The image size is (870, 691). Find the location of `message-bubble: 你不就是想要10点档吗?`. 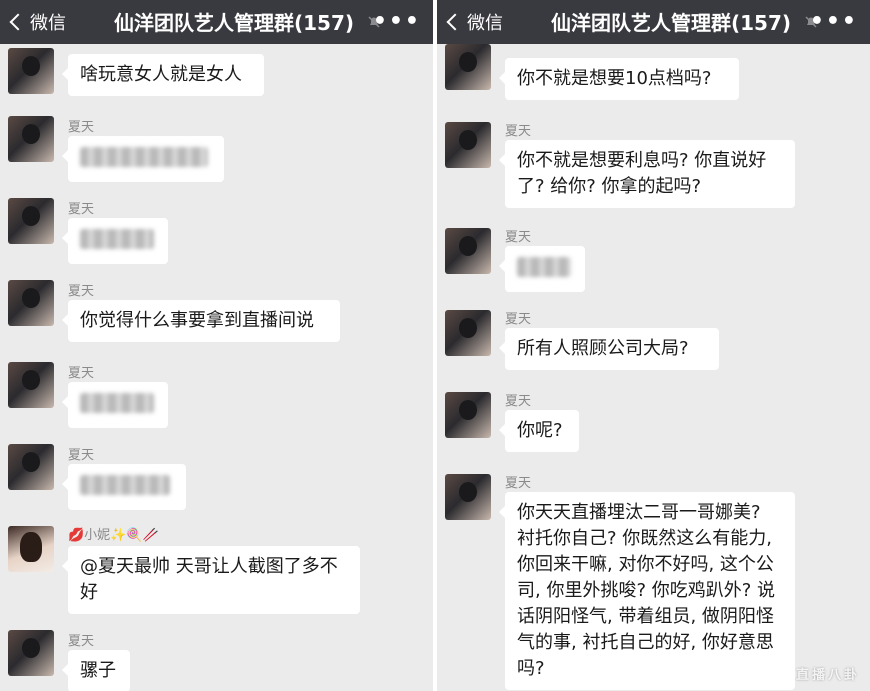

message-bubble: 你不就是想要10点档吗? is located at coordinates (619, 79).